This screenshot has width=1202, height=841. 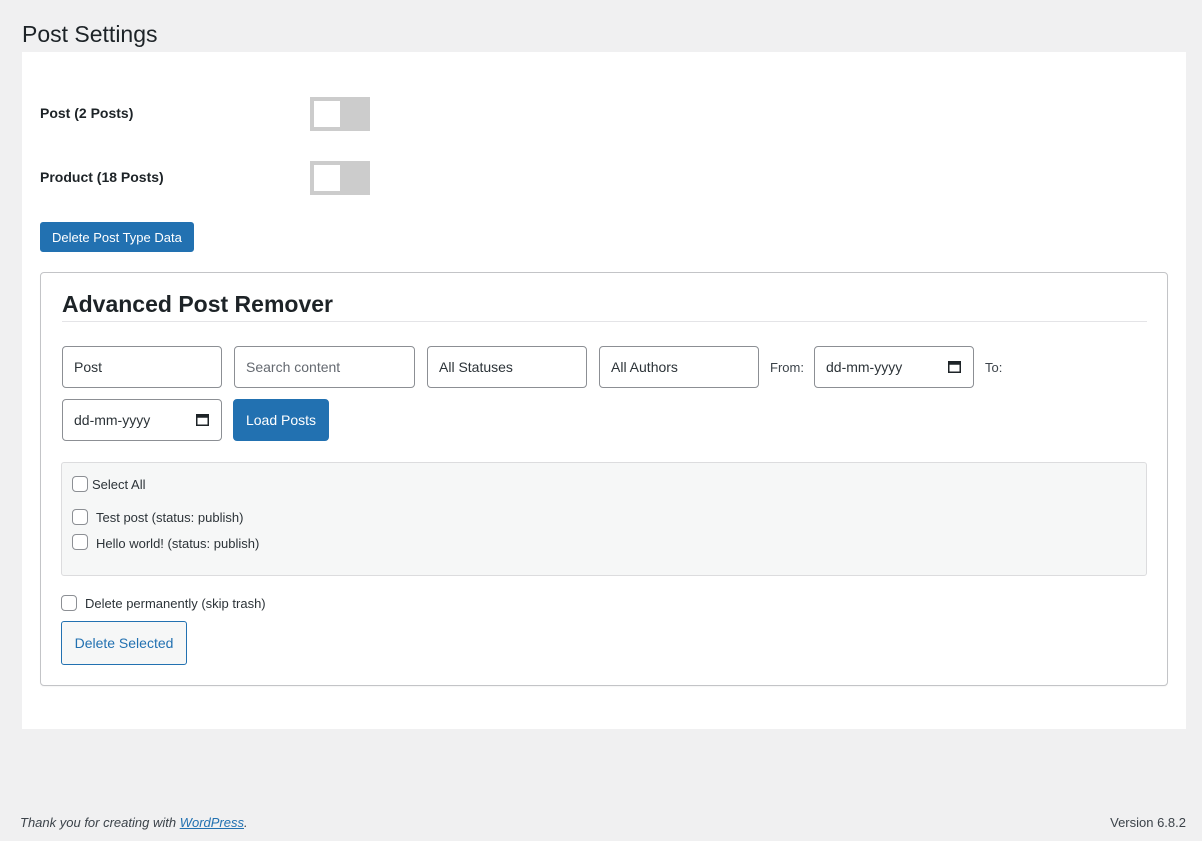 I want to click on page-title: Post Settings, so click(x=90, y=34).